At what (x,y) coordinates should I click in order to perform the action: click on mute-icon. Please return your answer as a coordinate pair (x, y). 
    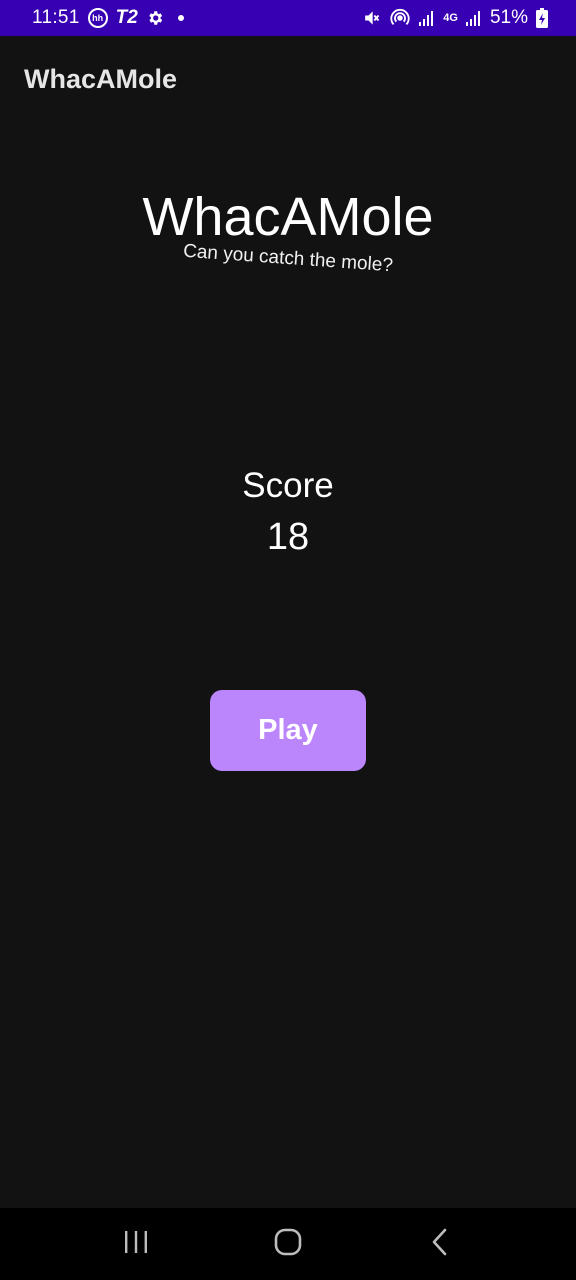
    Looking at the image, I should click on (371, 18).